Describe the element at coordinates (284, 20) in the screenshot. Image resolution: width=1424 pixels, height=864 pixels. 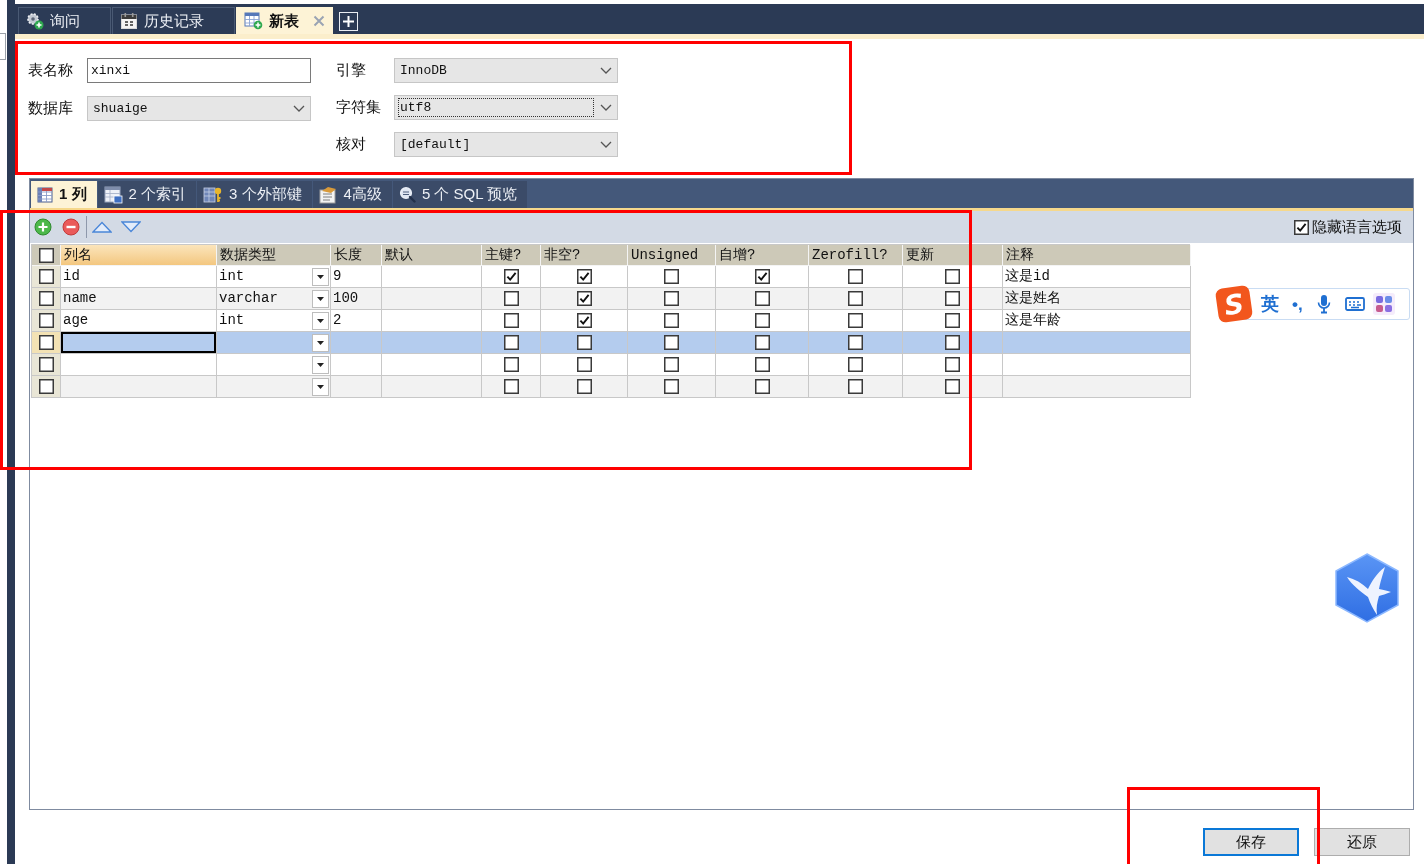
I see `tab: 新表` at that location.